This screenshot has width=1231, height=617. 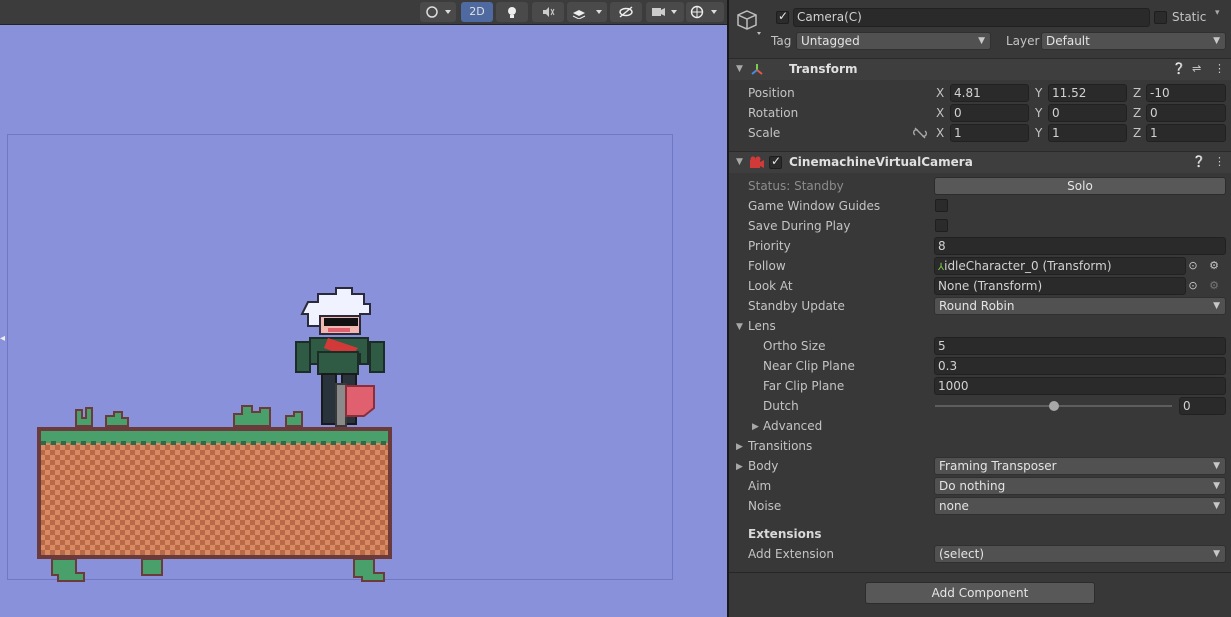 What do you see at coordinates (814, 206) in the screenshot?
I see `game-window-guides-label: Game Window Guides` at bounding box center [814, 206].